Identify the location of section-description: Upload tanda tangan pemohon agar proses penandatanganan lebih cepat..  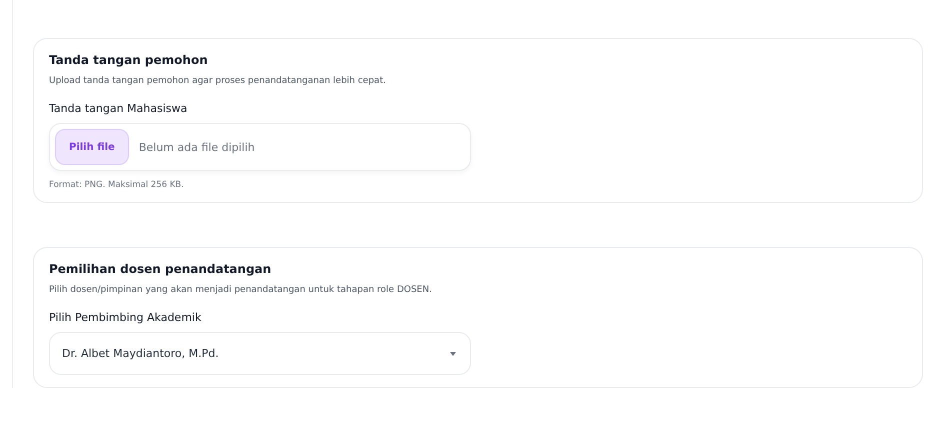
(218, 81).